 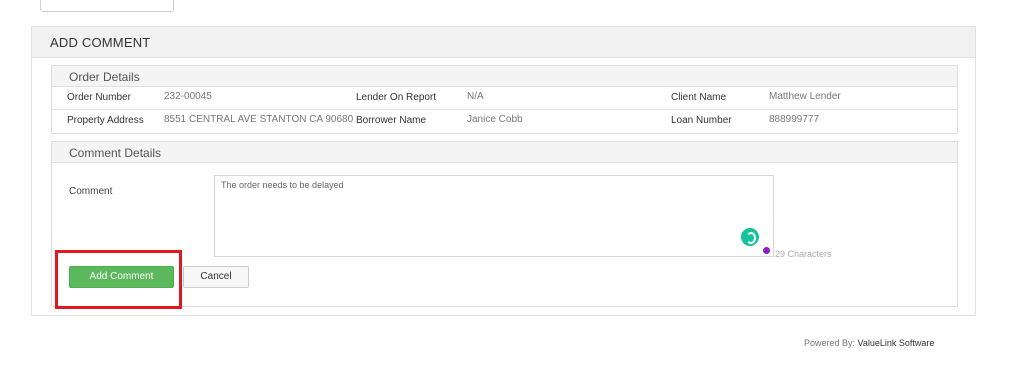 What do you see at coordinates (494, 216) in the screenshot?
I see `comment-textarea: The order needs to be delayed` at bounding box center [494, 216].